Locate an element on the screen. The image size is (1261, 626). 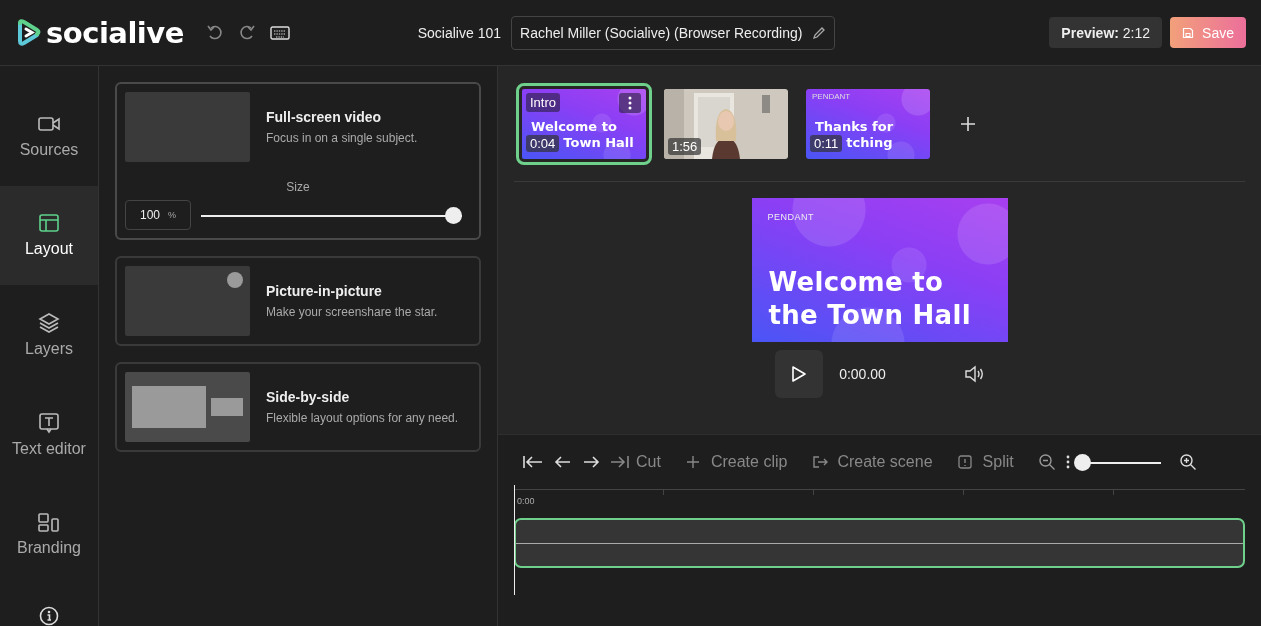
layout-card: Picture-in-picture Make your screenshare the star. is located at coordinates (298, 301).